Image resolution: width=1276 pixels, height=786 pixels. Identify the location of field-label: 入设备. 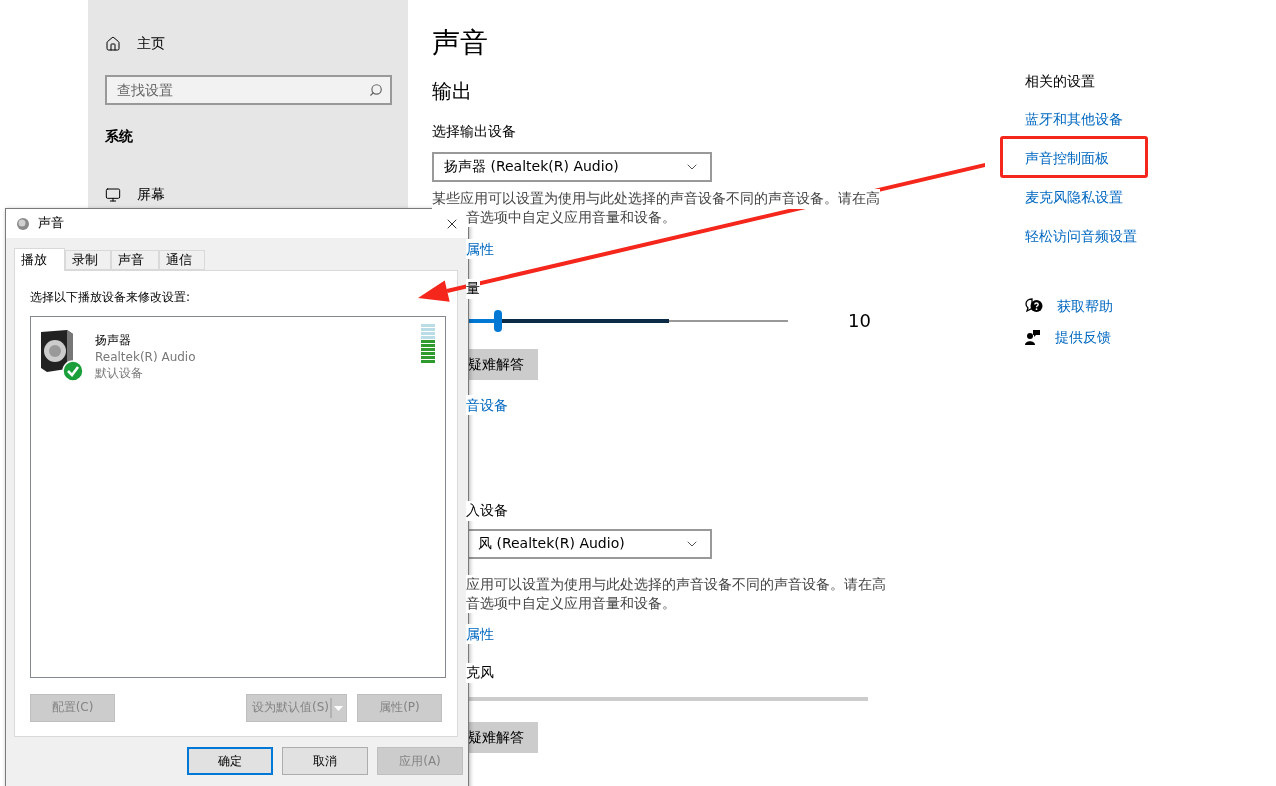
(487, 511).